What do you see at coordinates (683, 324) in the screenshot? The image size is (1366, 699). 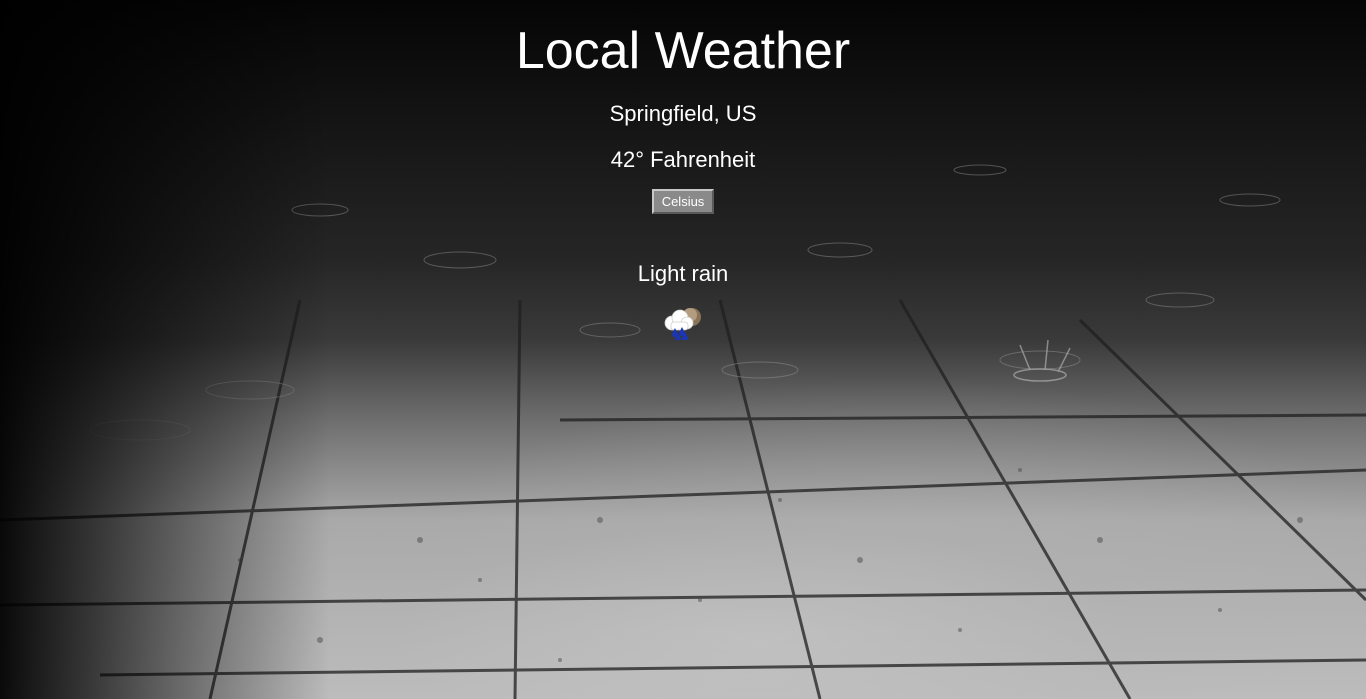 I see `light-rain-icon` at bounding box center [683, 324].